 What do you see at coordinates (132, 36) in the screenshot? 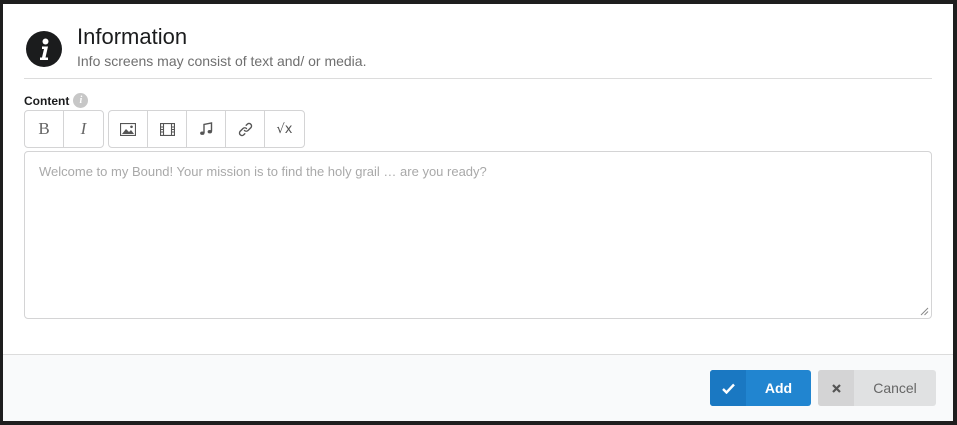
I see `modal-title: Information` at bounding box center [132, 36].